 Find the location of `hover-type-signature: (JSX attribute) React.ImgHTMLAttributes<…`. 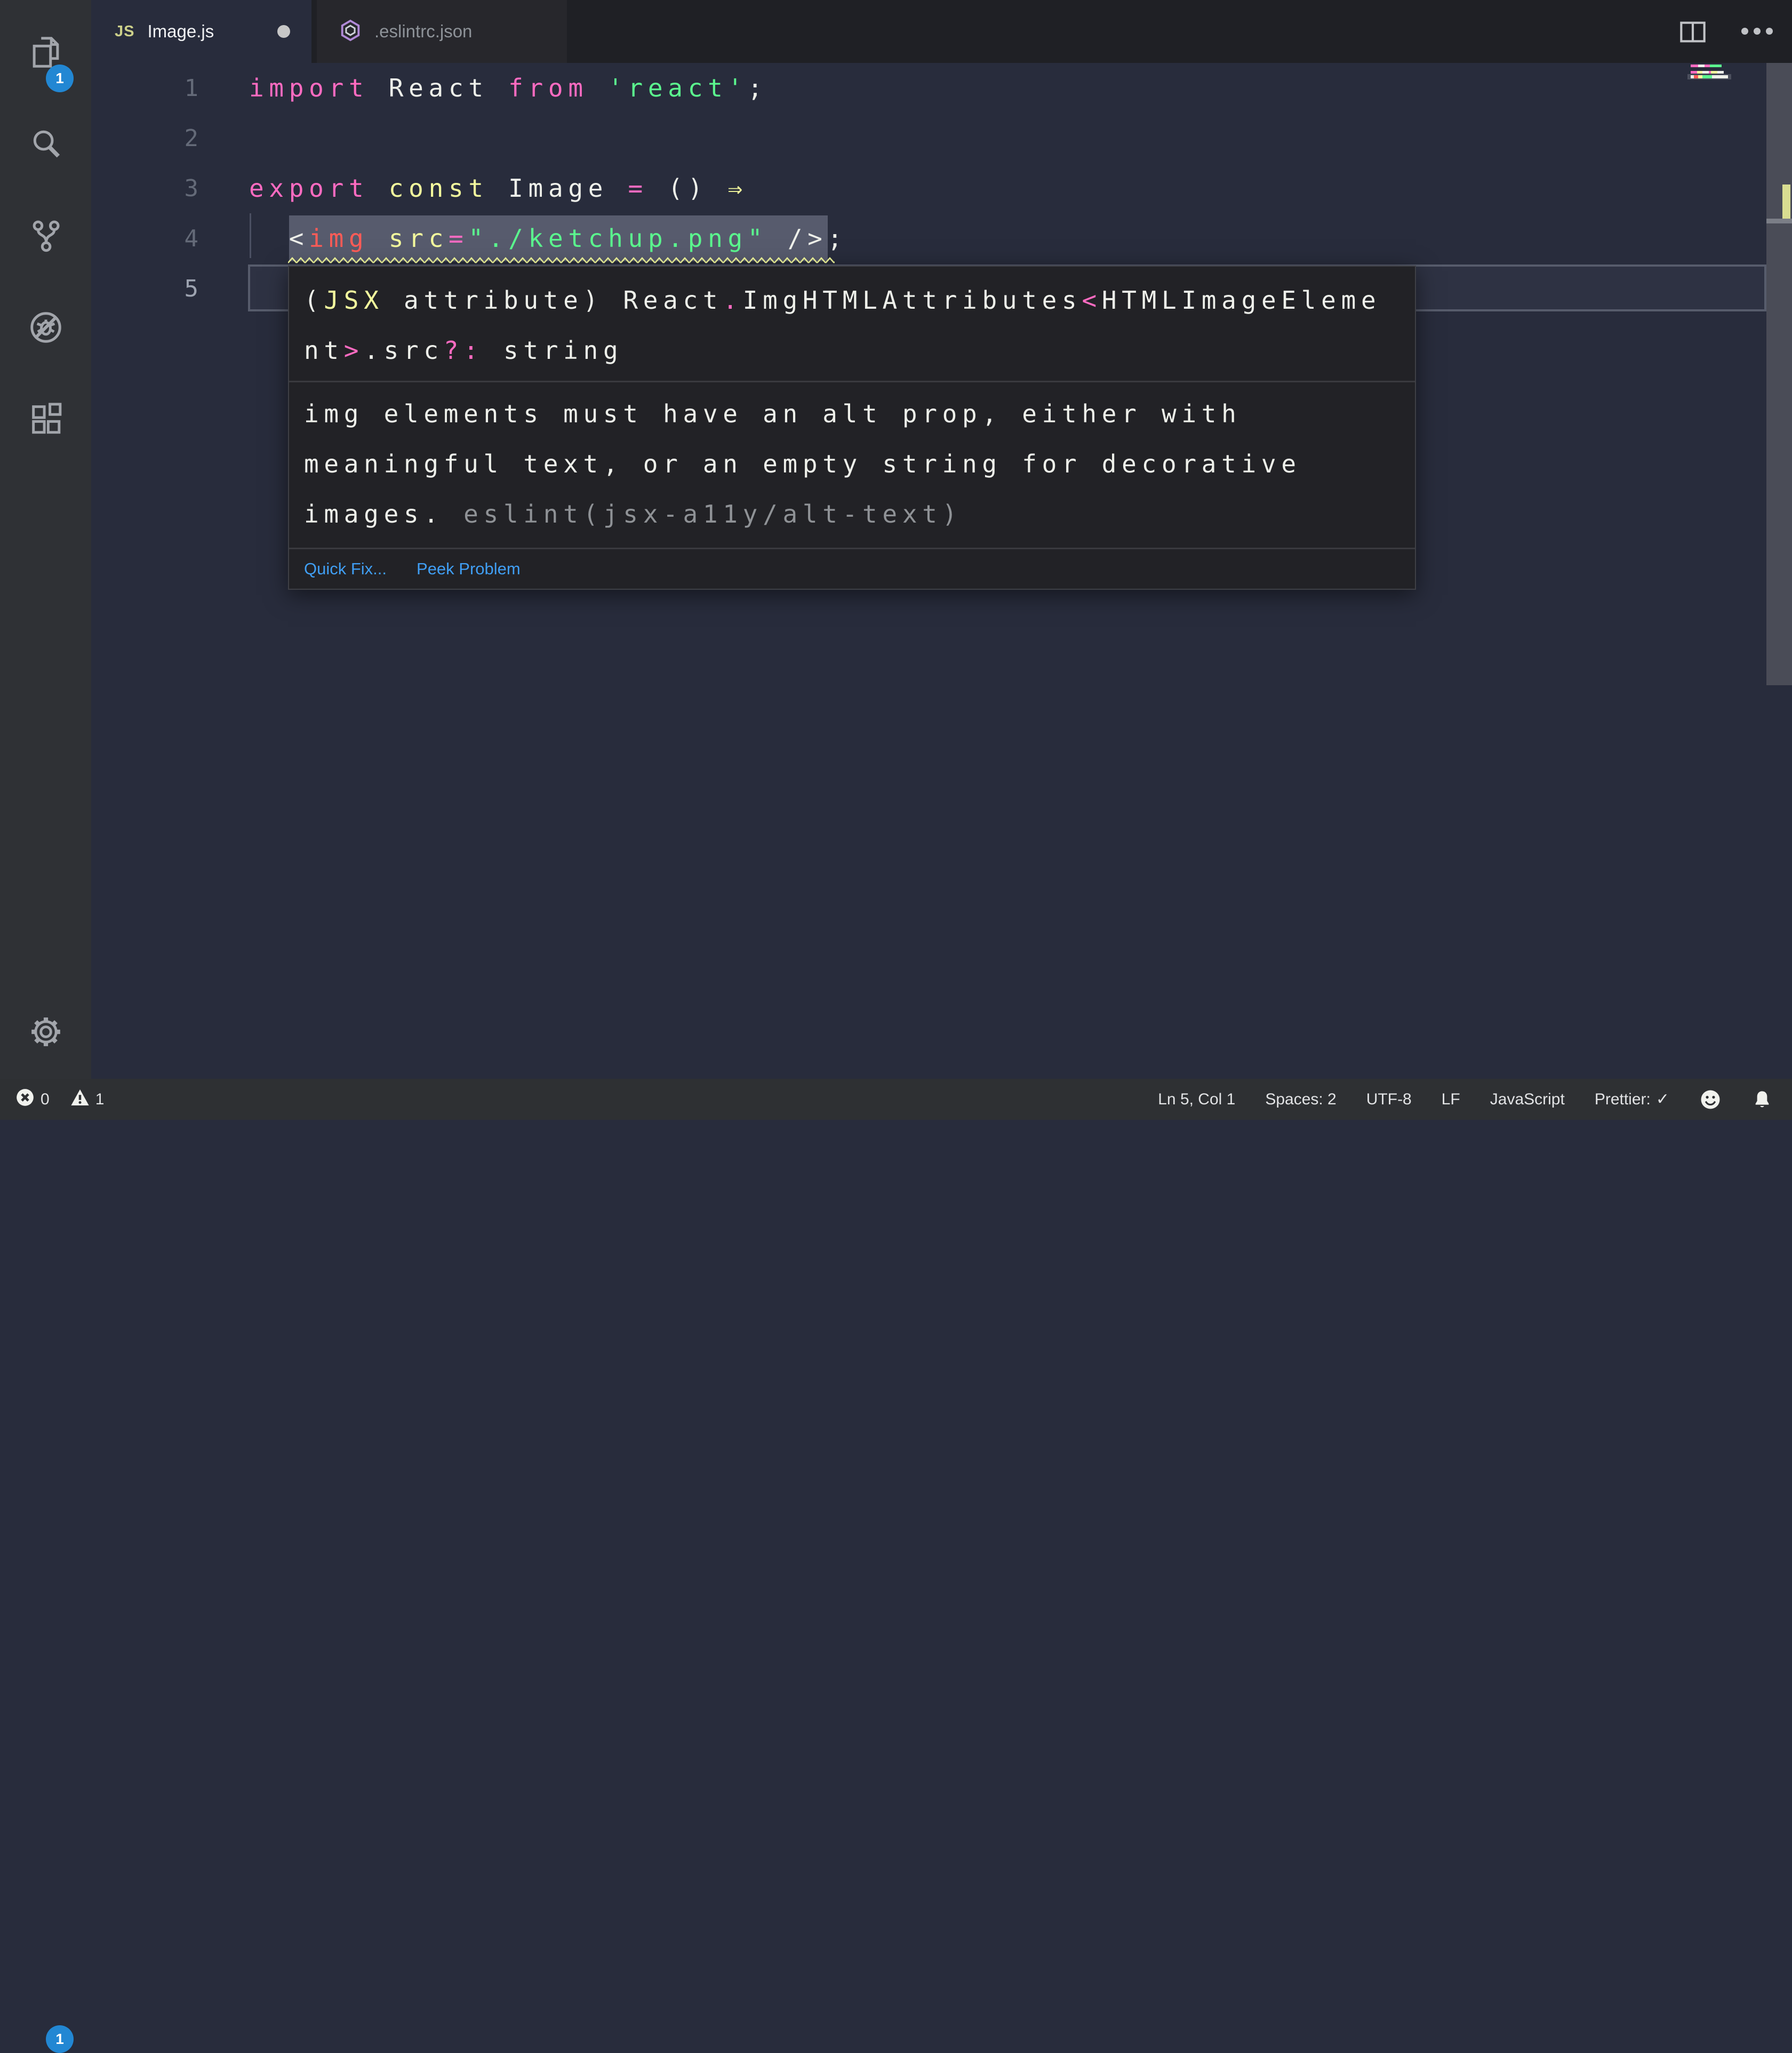

hover-type-signature: (JSX attribute) React.ImgHTMLAttributes<… is located at coordinates (852, 324).